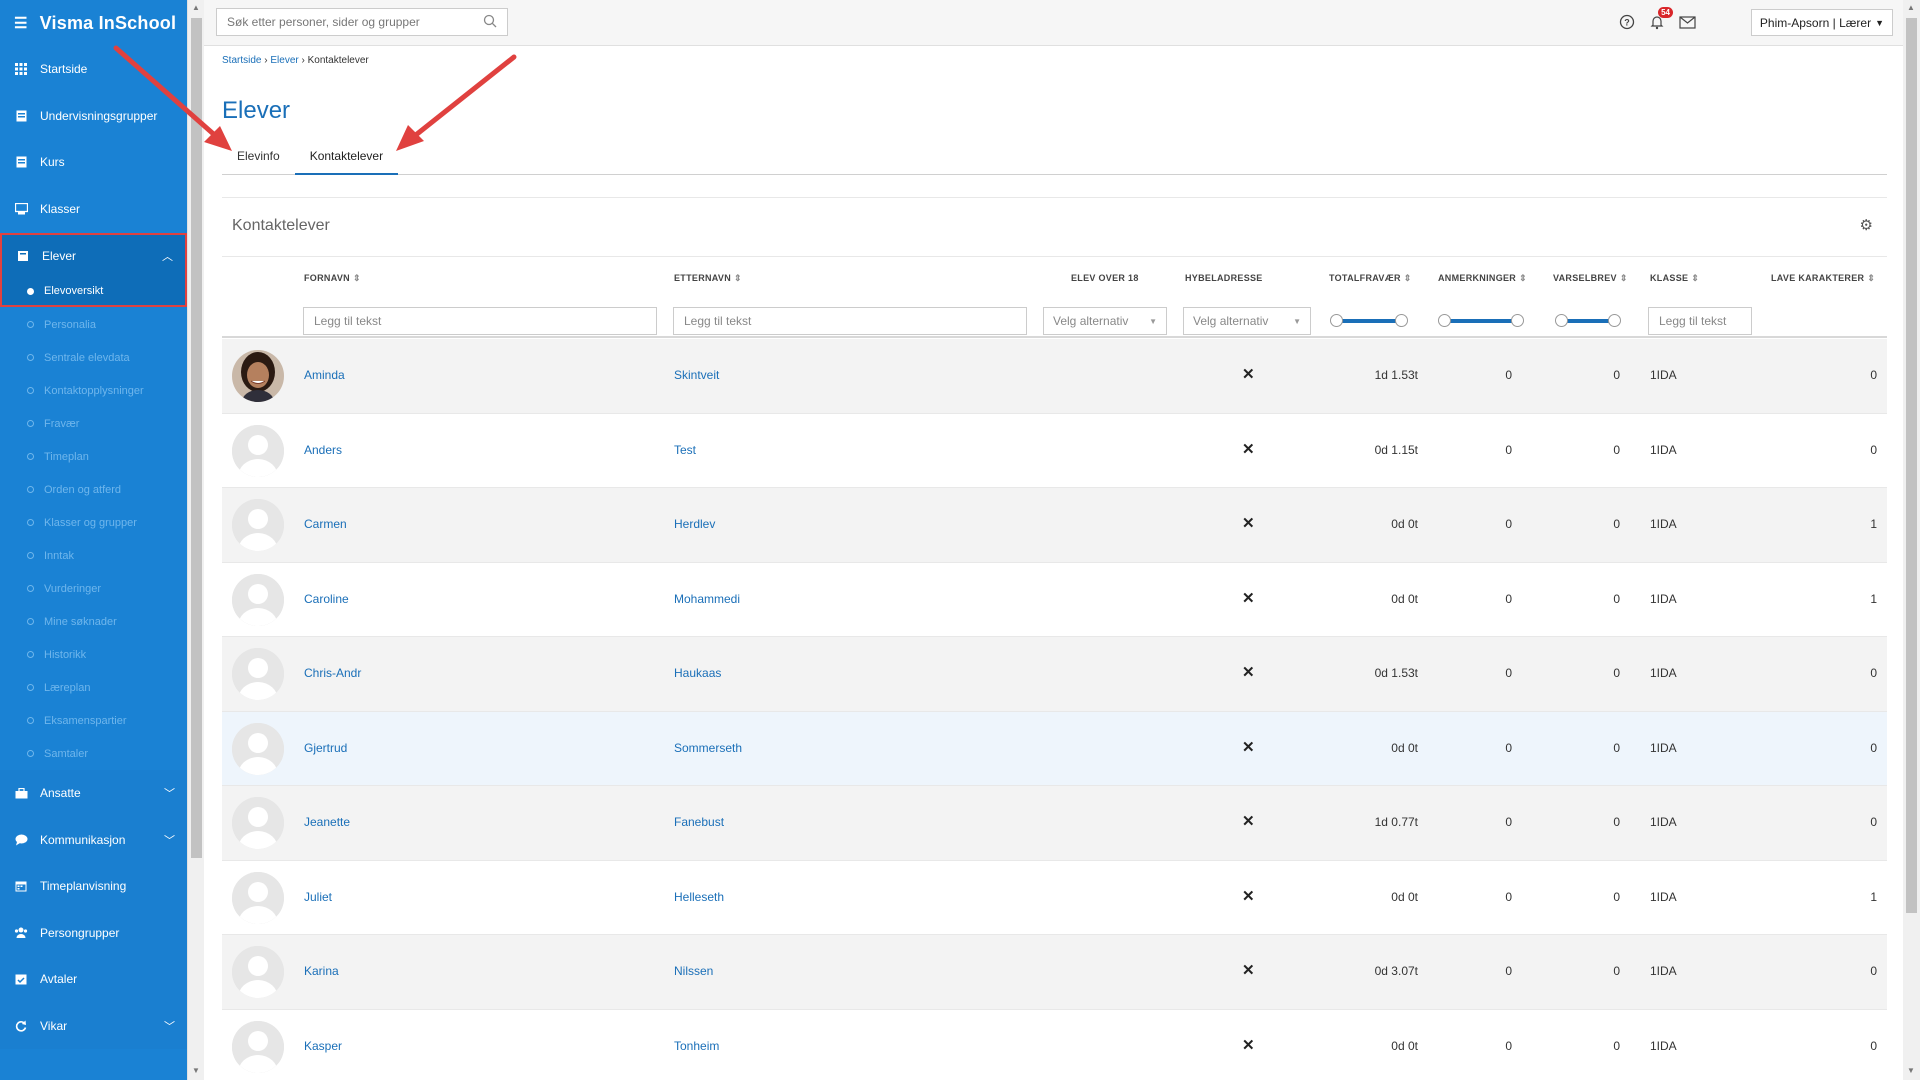 This screenshot has height=1080, width=1920. I want to click on table-row: Carmen Herdlev ✕ 0d 0t 0 0 1IDA 1, so click(1054, 525).